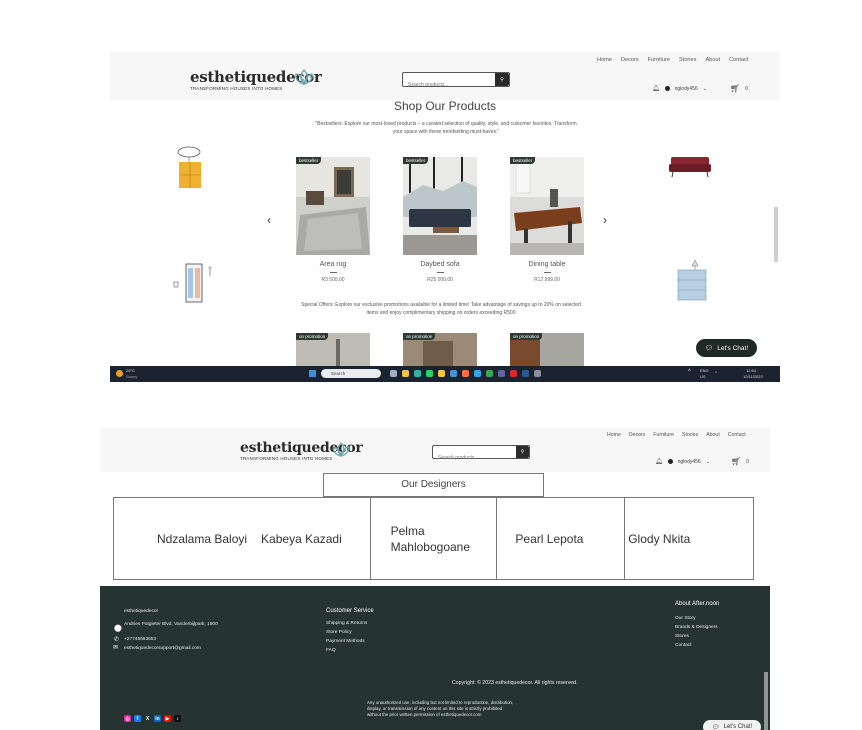 The image size is (862, 730). What do you see at coordinates (738, 727) in the screenshot?
I see `chat-label: Let's Chat!` at bounding box center [738, 727].